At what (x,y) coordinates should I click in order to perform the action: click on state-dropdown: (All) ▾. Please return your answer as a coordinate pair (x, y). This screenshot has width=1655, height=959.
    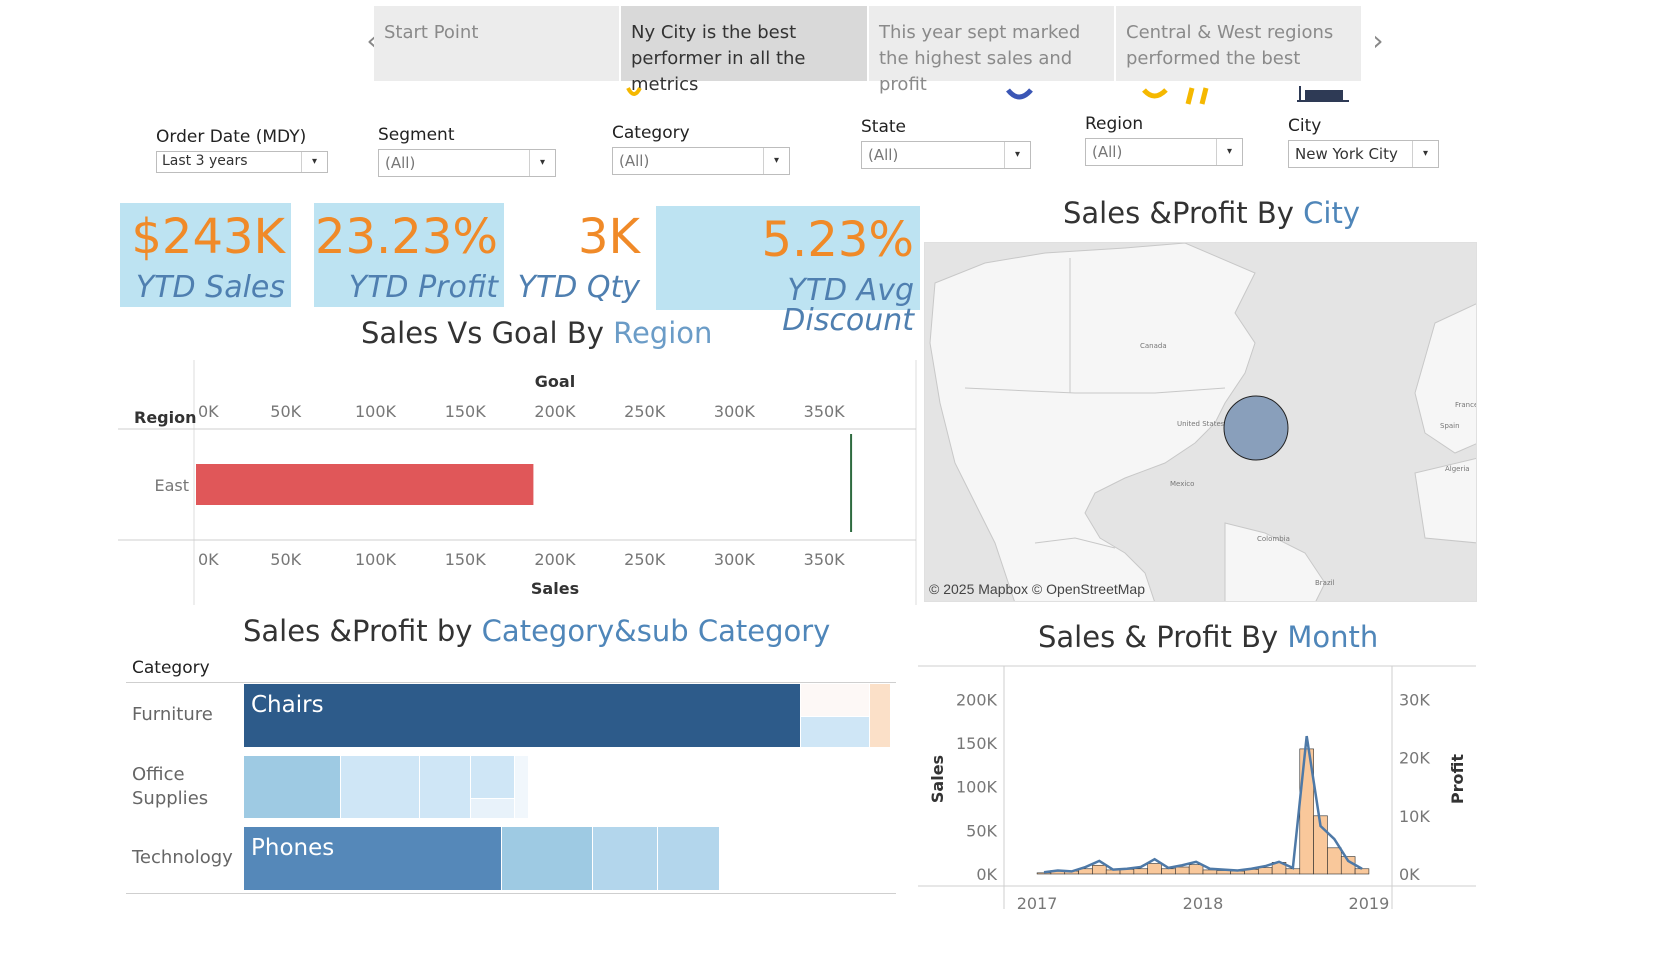
    Looking at the image, I should click on (946, 155).